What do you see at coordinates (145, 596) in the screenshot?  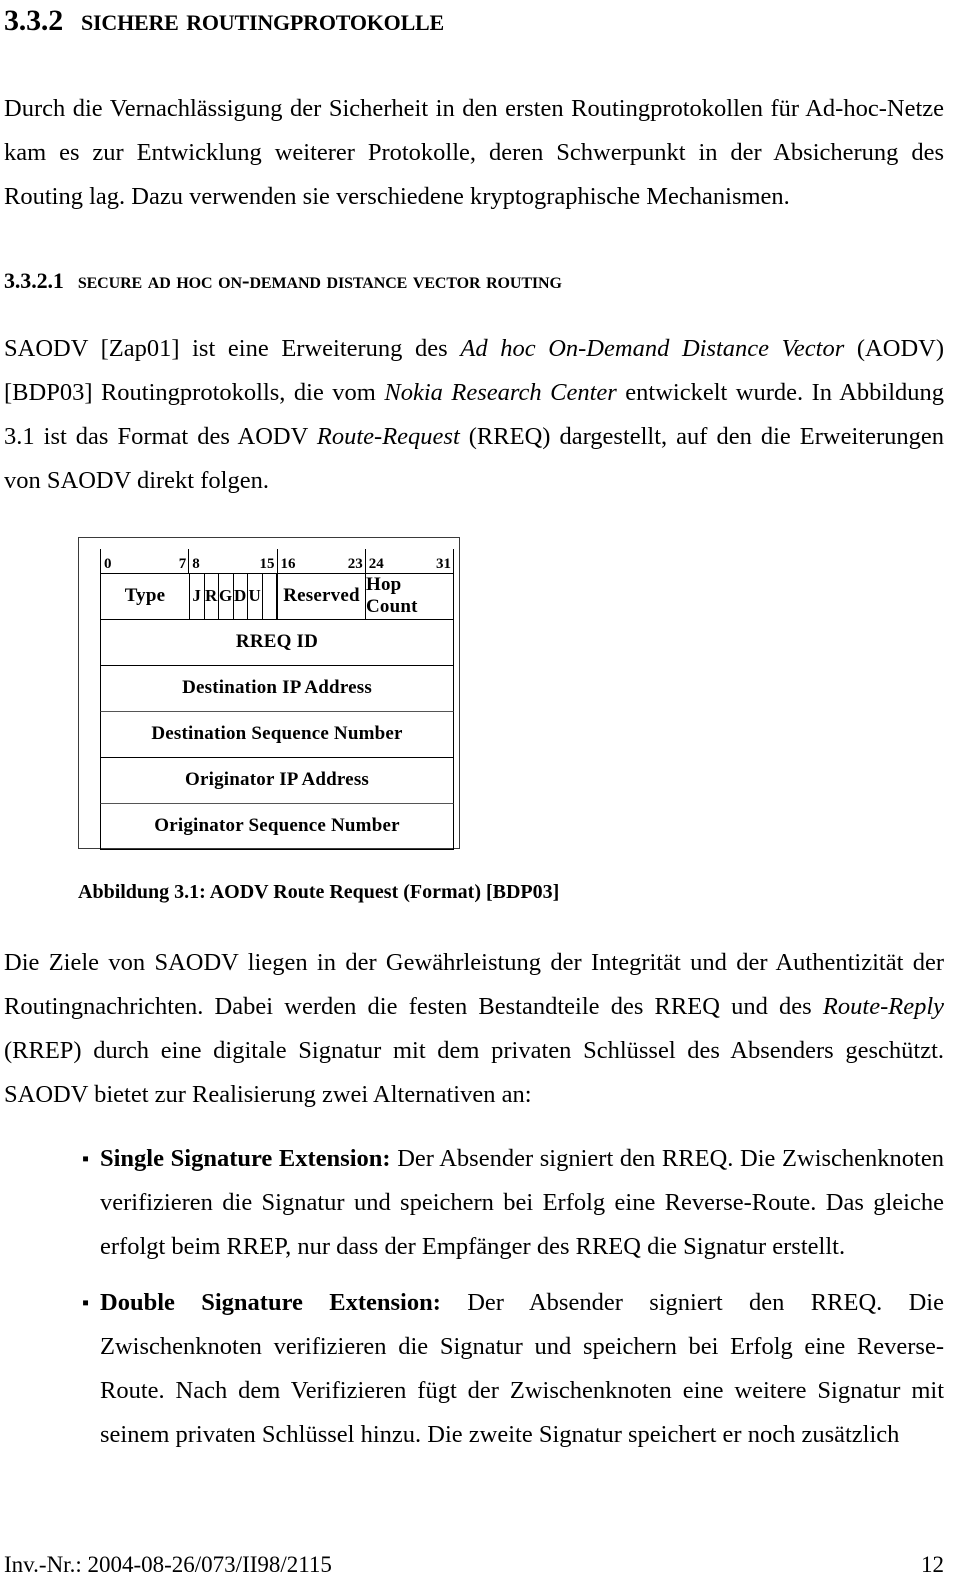 I see `packet-field-type: Type` at bounding box center [145, 596].